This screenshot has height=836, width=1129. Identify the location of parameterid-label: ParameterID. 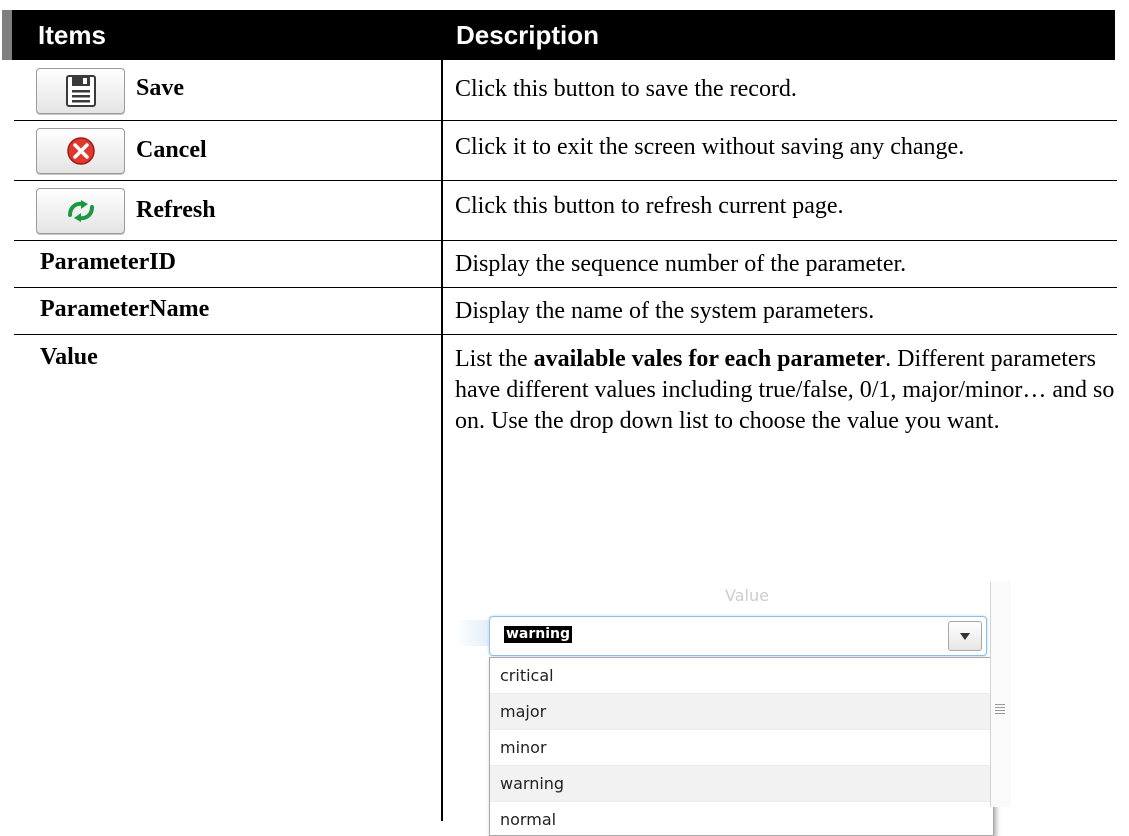
(108, 262).